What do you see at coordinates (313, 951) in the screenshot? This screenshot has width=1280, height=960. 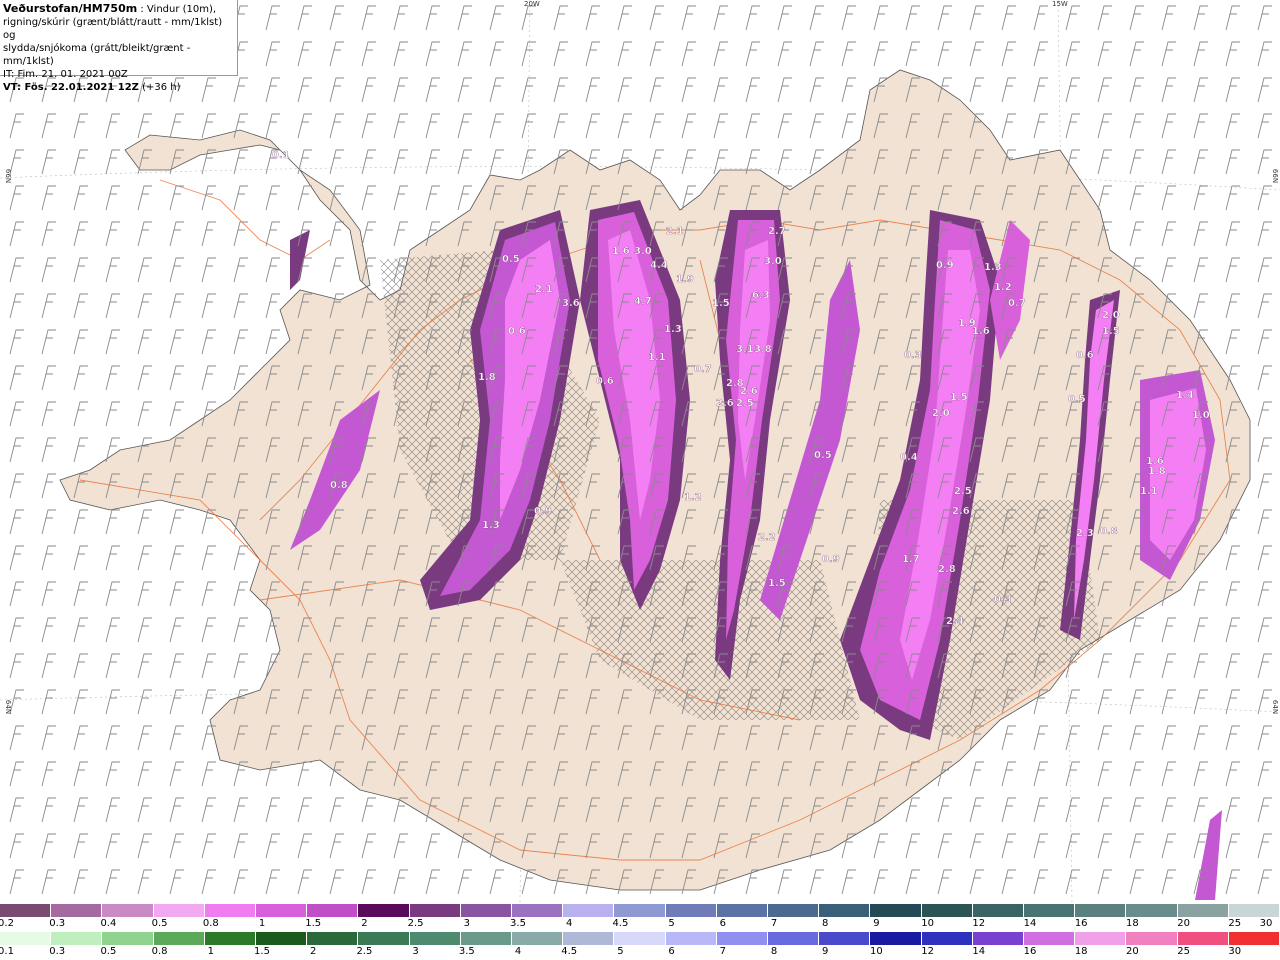 I see `rain-legend-label: 2` at bounding box center [313, 951].